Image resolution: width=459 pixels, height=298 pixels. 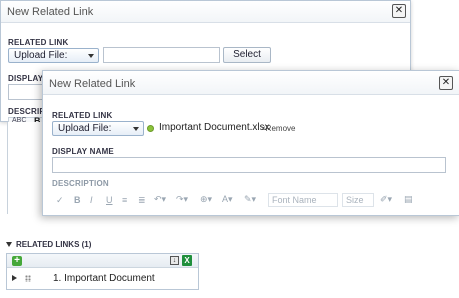 What do you see at coordinates (161, 55) in the screenshot?
I see `back-file-path-input` at bounding box center [161, 55].